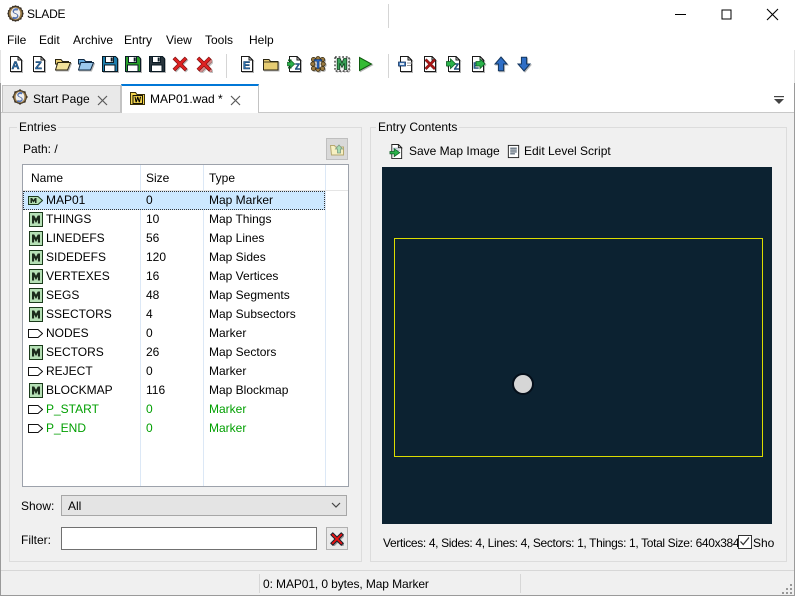  I want to click on svg-text: E, so click(246, 66).